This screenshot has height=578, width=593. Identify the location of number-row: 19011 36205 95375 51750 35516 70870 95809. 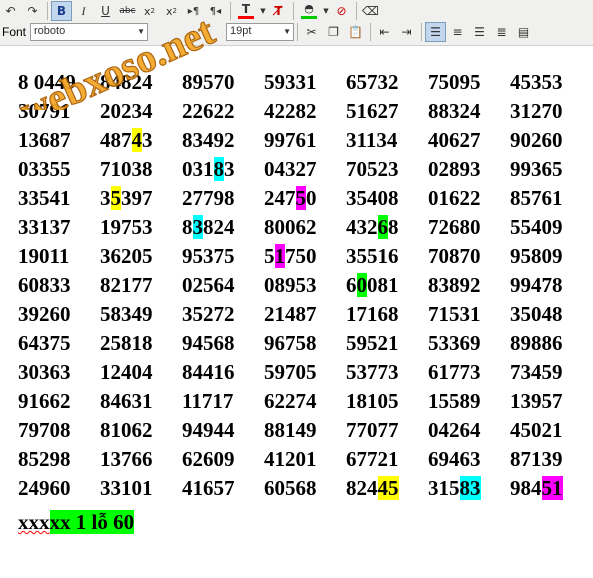
(305, 256).